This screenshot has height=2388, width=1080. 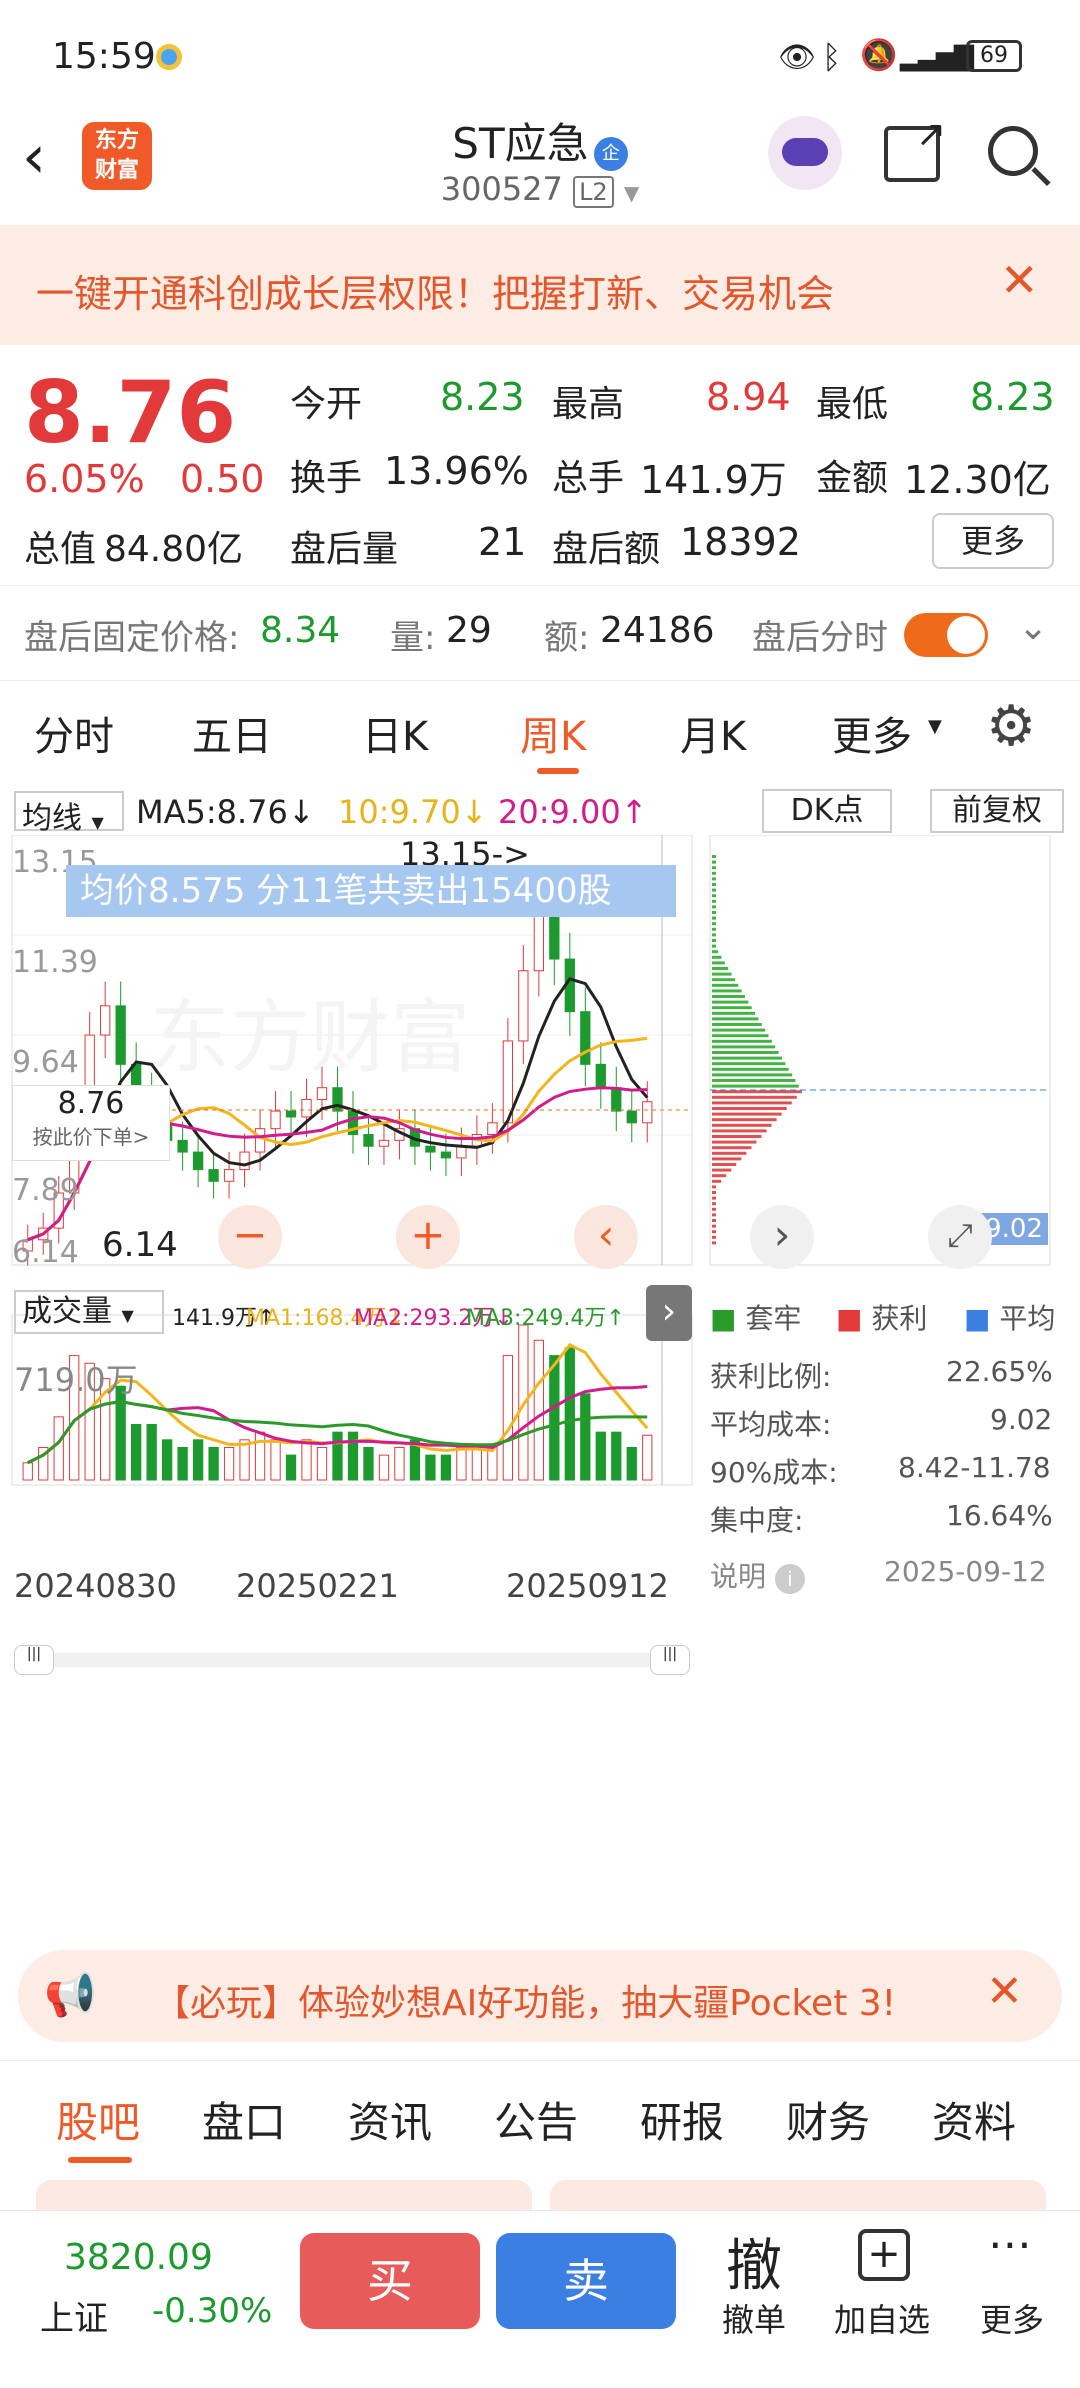 What do you see at coordinates (567, 638) in the screenshot?
I see `fixed-amount-label: 额:` at bounding box center [567, 638].